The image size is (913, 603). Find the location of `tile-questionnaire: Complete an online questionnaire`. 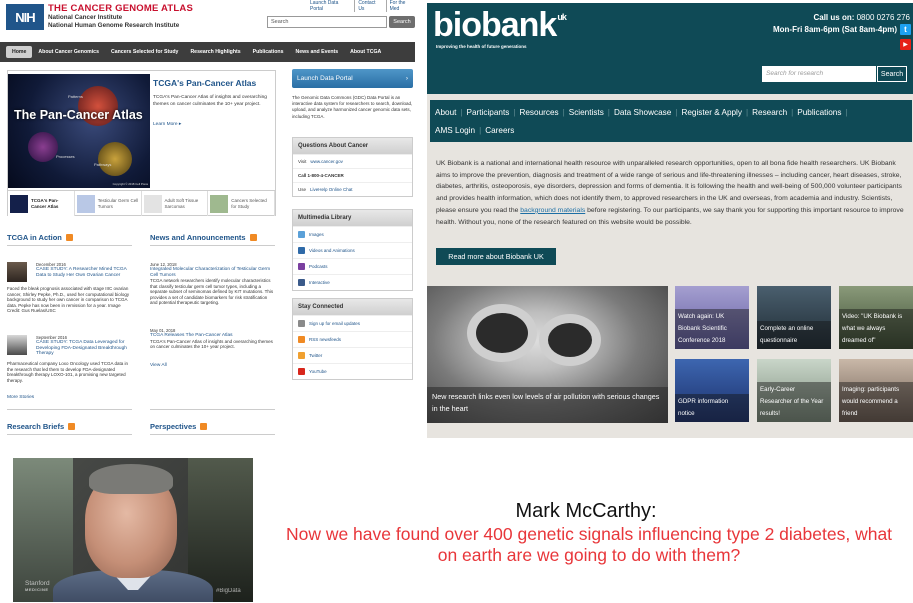

tile-questionnaire: Complete an online questionnaire is located at coordinates (794, 317).